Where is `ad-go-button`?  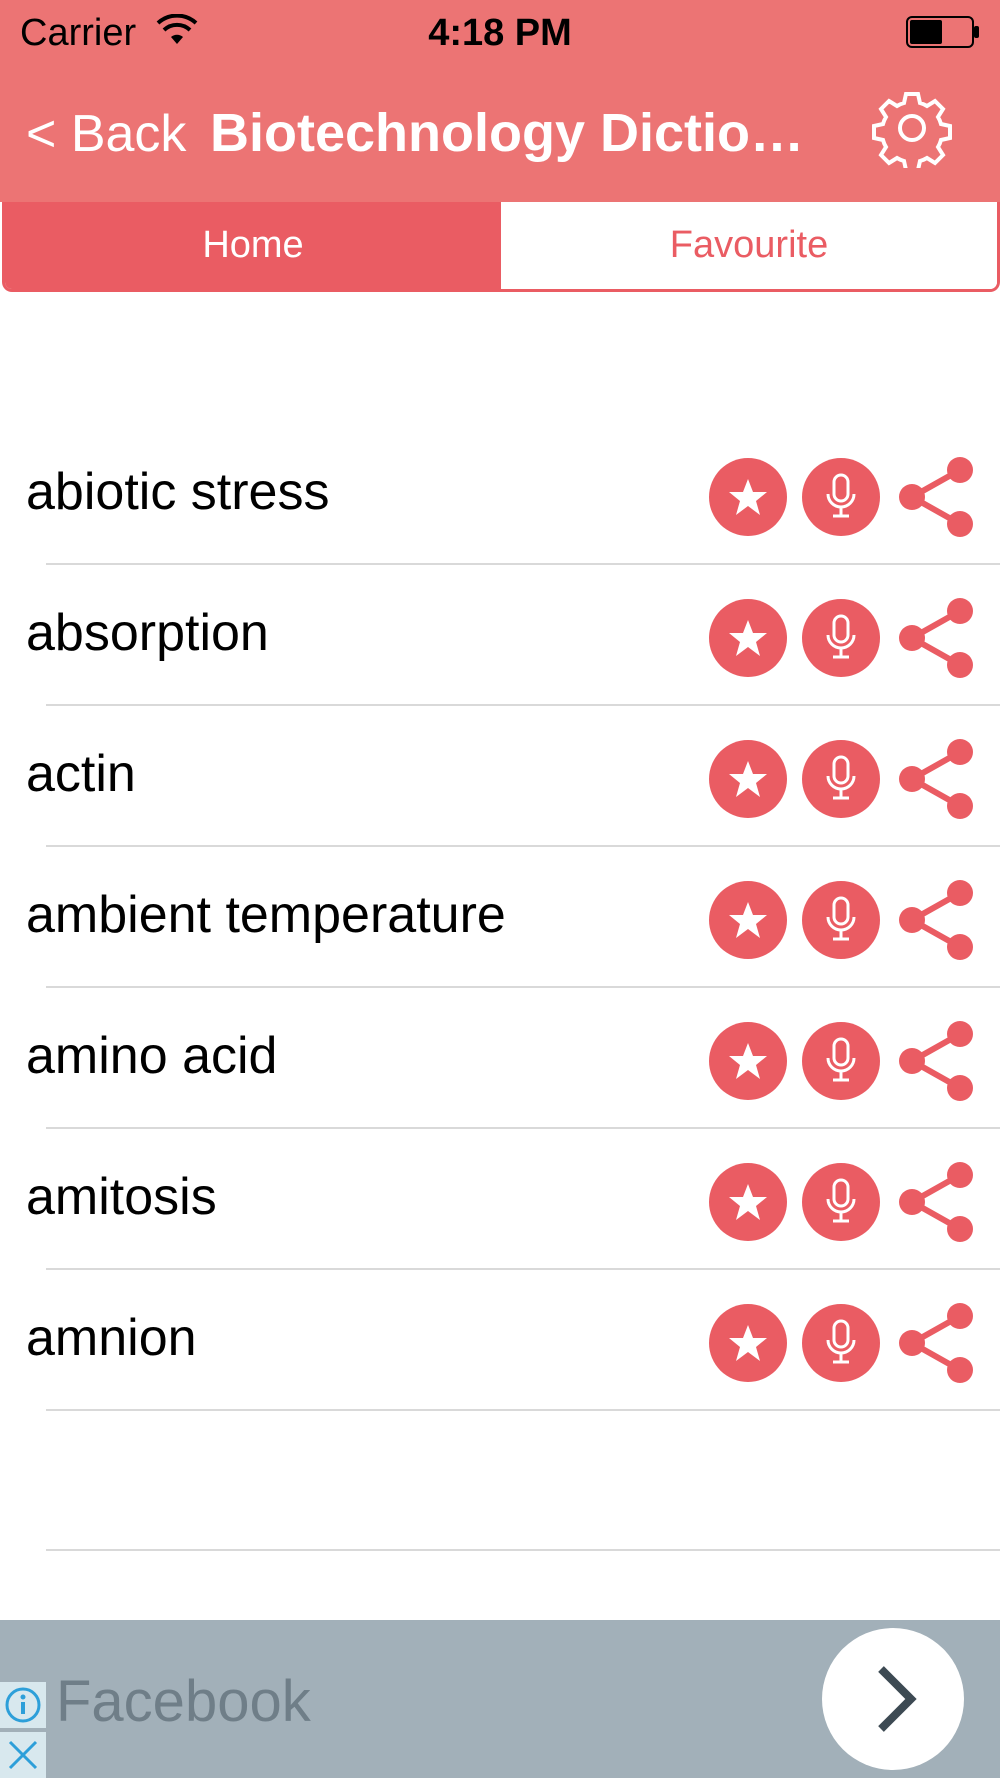
ad-go-button is located at coordinates (893, 1699).